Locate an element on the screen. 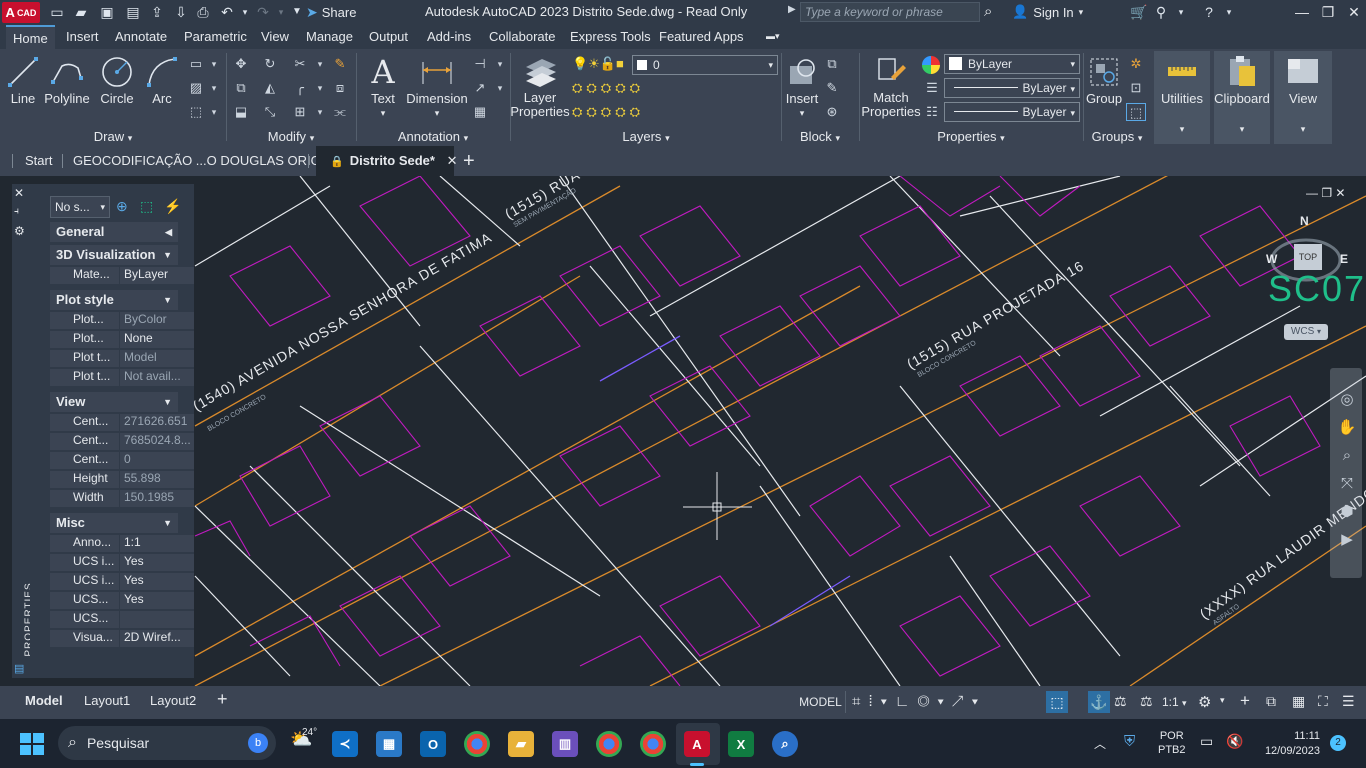 The height and width of the screenshot is (768, 1366). autohide-icon: ⫞ is located at coordinates (16, 211).